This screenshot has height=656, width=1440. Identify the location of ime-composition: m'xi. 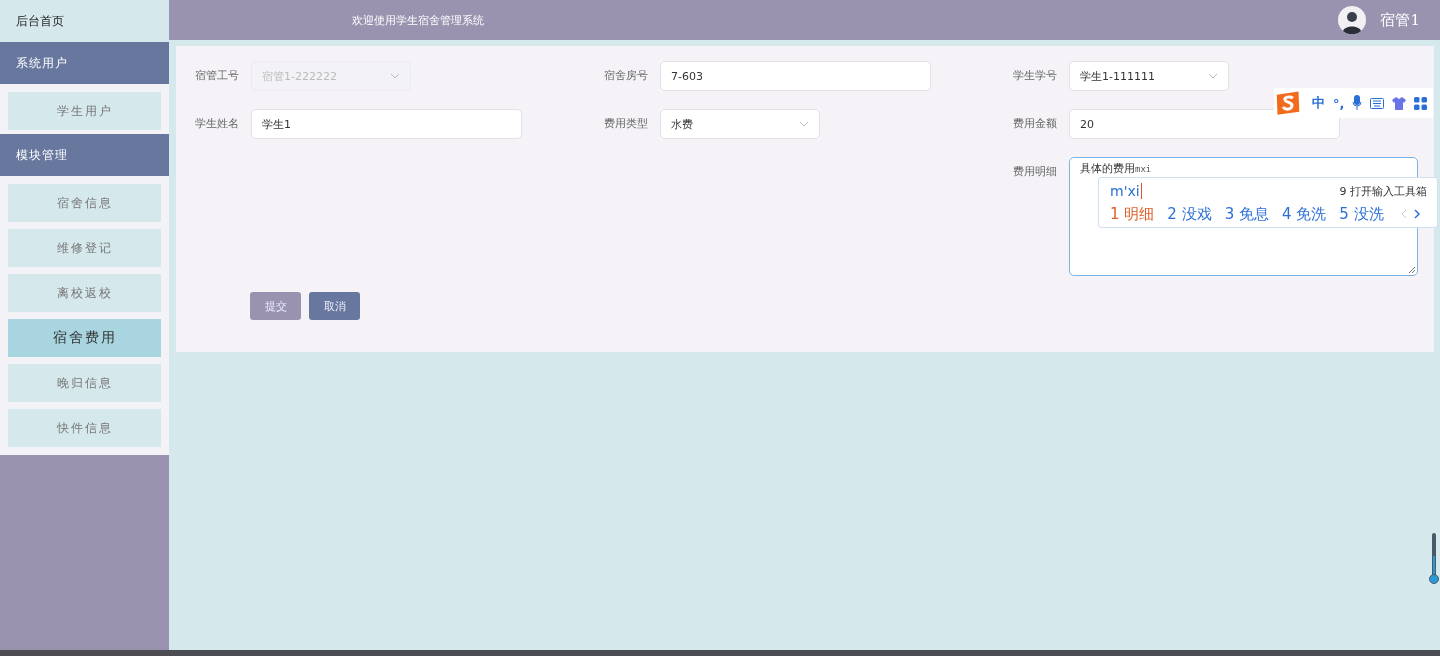
(1126, 191).